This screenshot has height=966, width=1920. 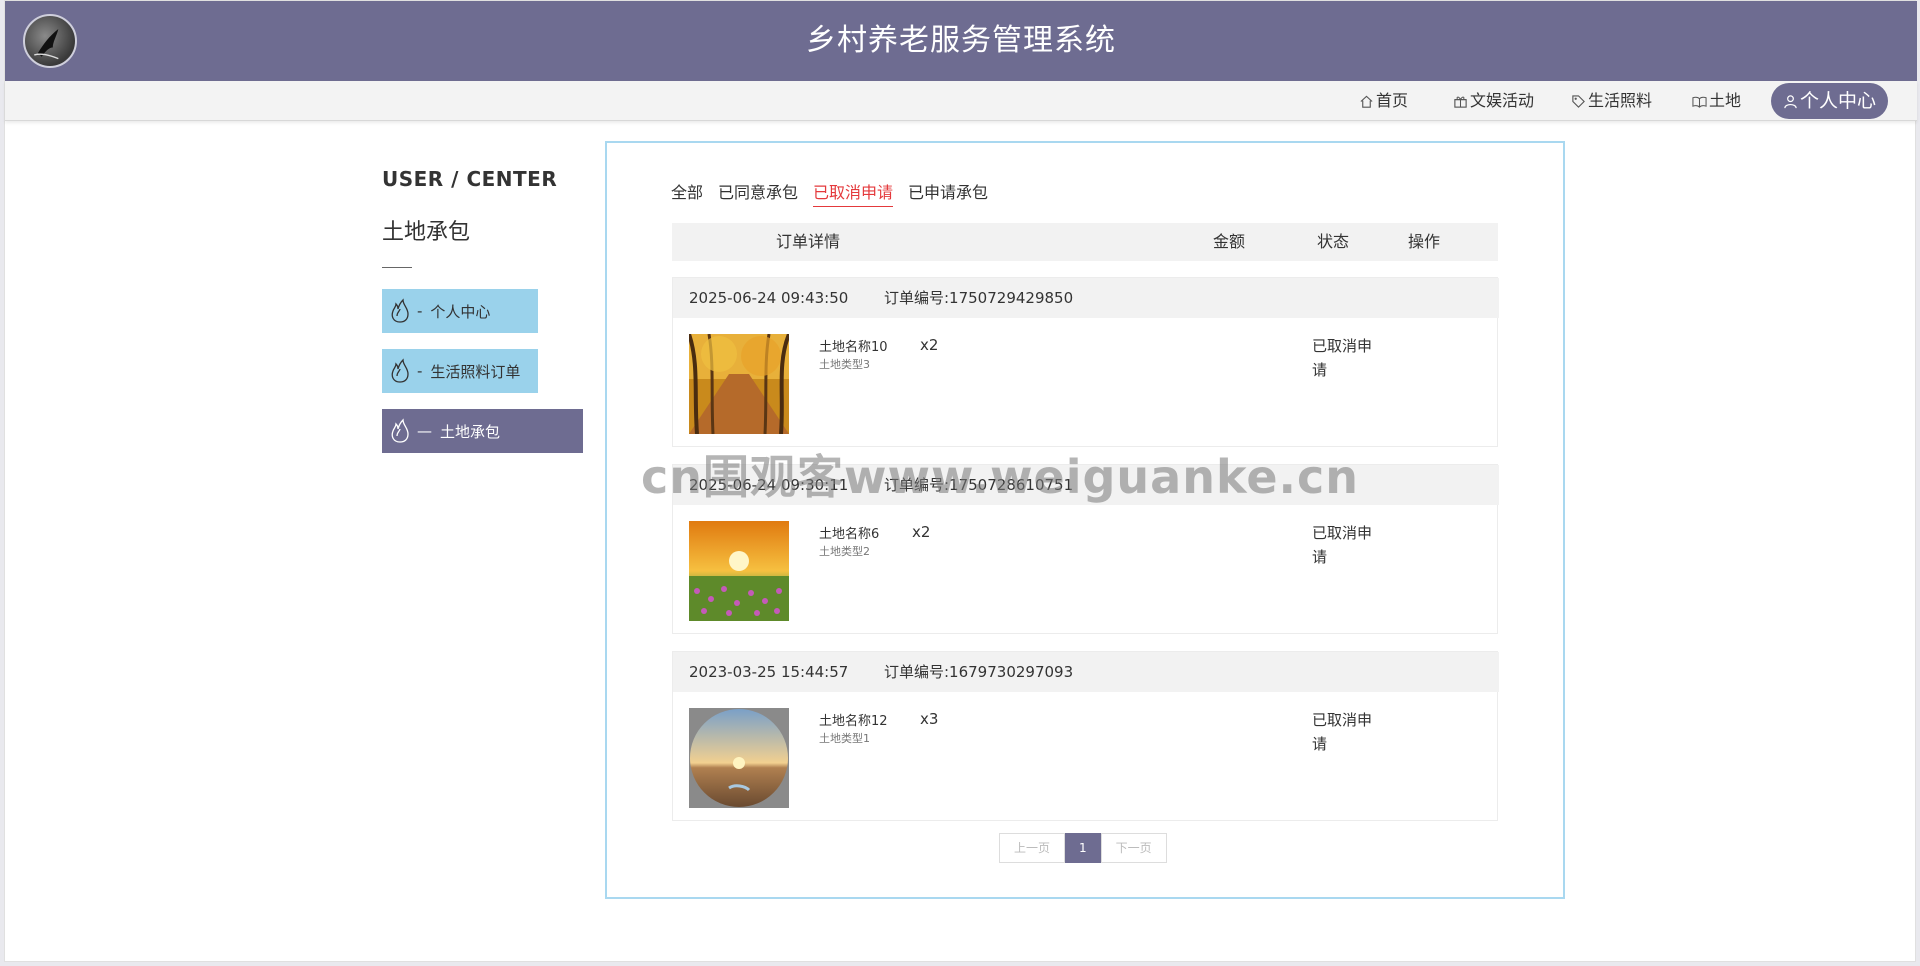 I want to click on tab-cancelled: 已取消申请, so click(x=853, y=193).